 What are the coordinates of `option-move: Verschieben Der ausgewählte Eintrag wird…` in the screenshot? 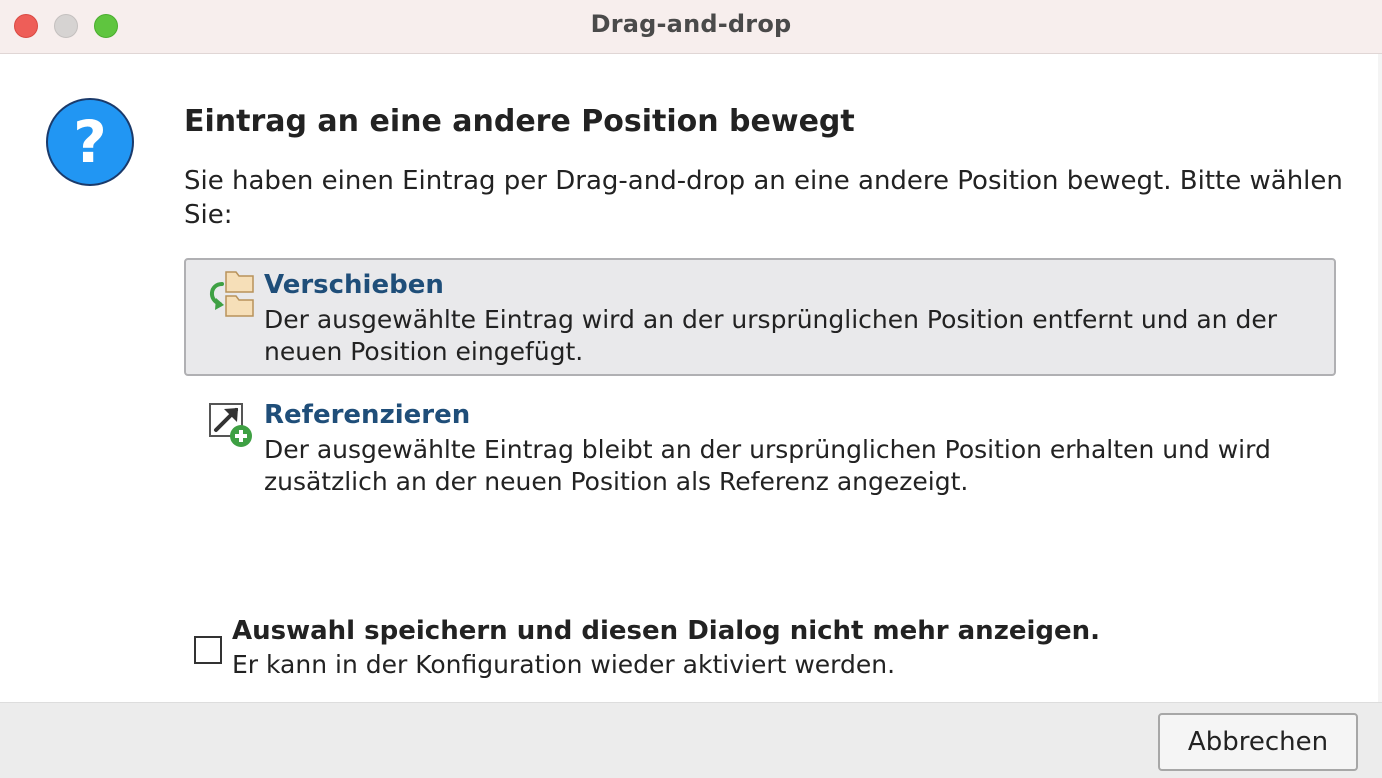 It's located at (760, 317).